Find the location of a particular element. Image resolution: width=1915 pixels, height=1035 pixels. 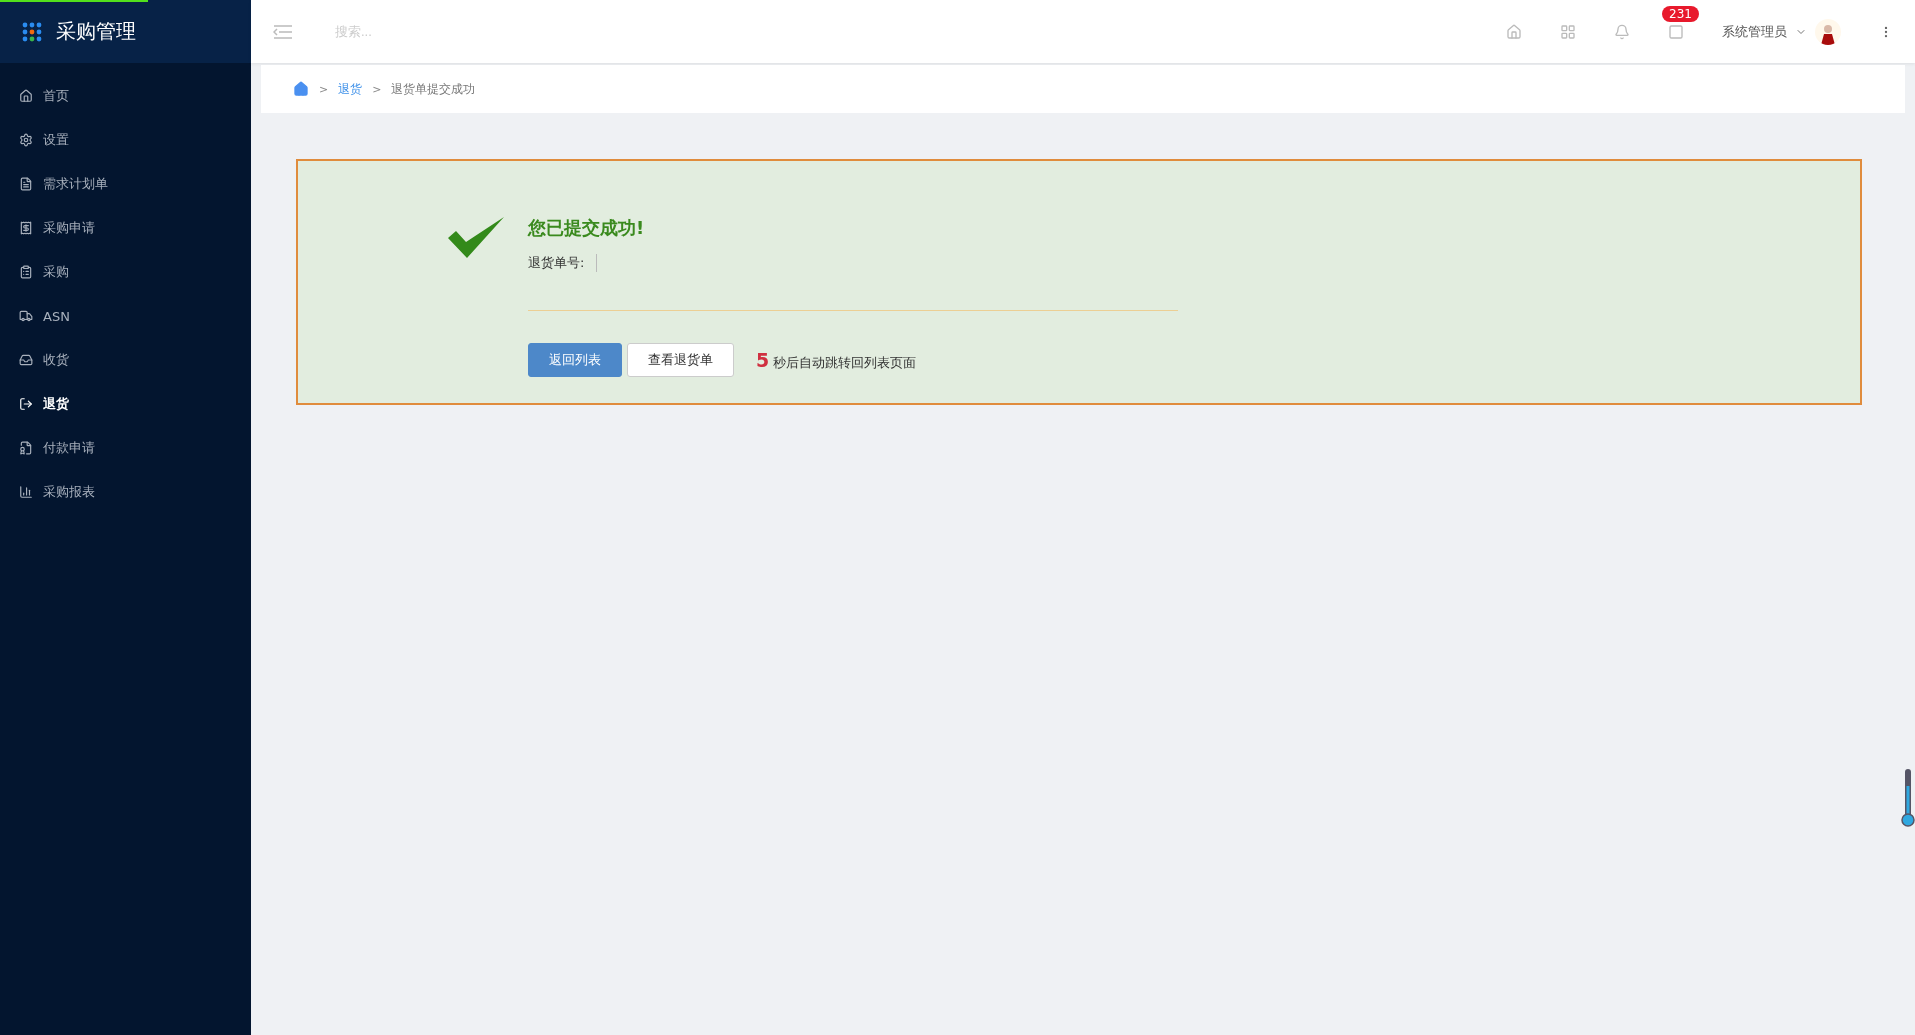

menu-collapse-icon is located at coordinates (283, 31).